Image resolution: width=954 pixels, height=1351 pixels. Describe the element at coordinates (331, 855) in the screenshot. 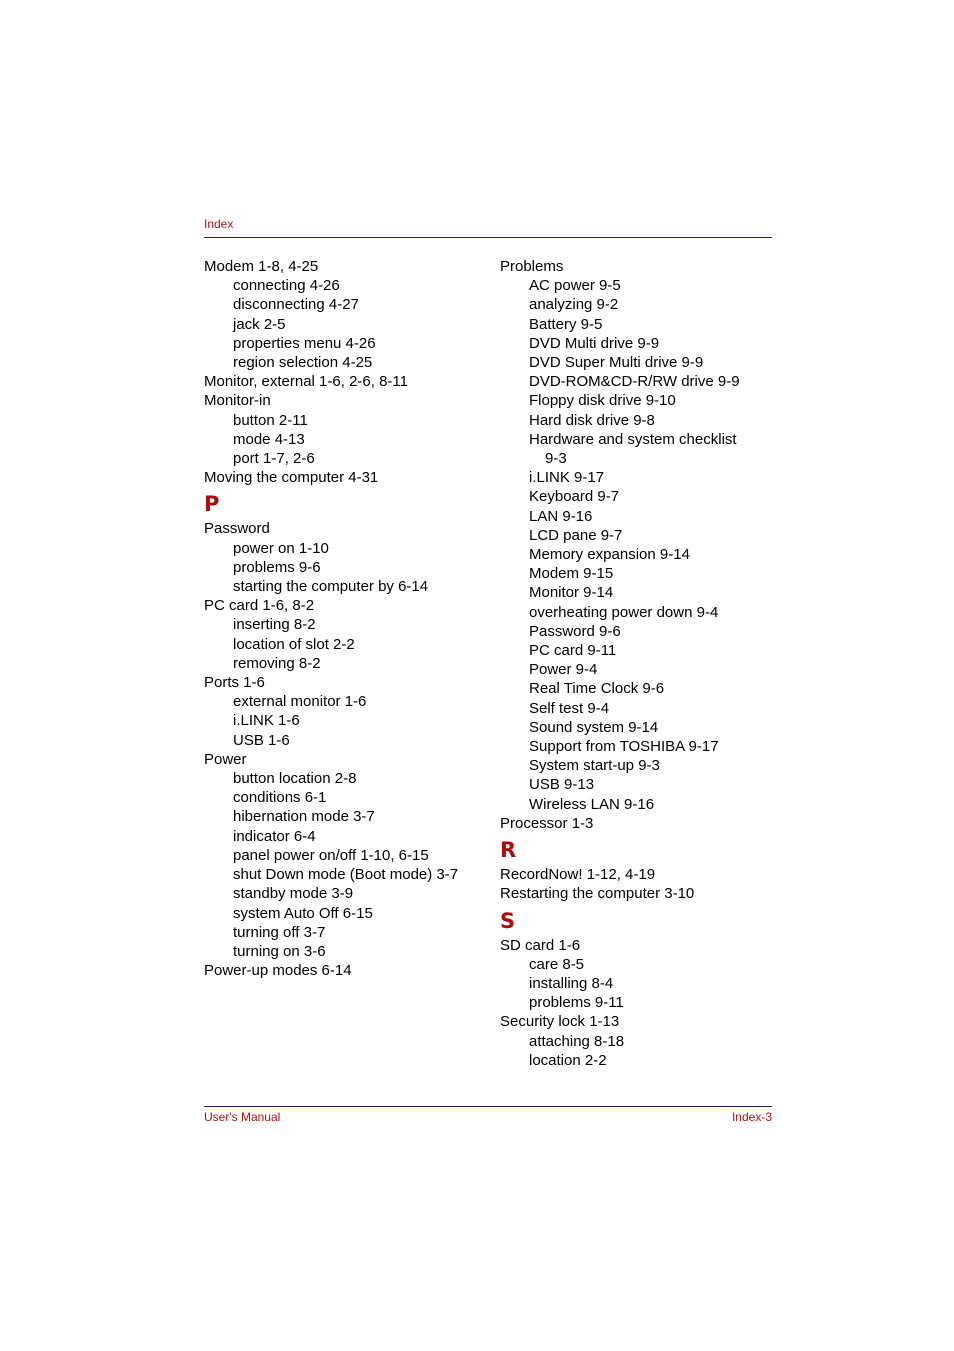

I see `index-subentry: panel power on/off 1-10, 6-15` at that location.